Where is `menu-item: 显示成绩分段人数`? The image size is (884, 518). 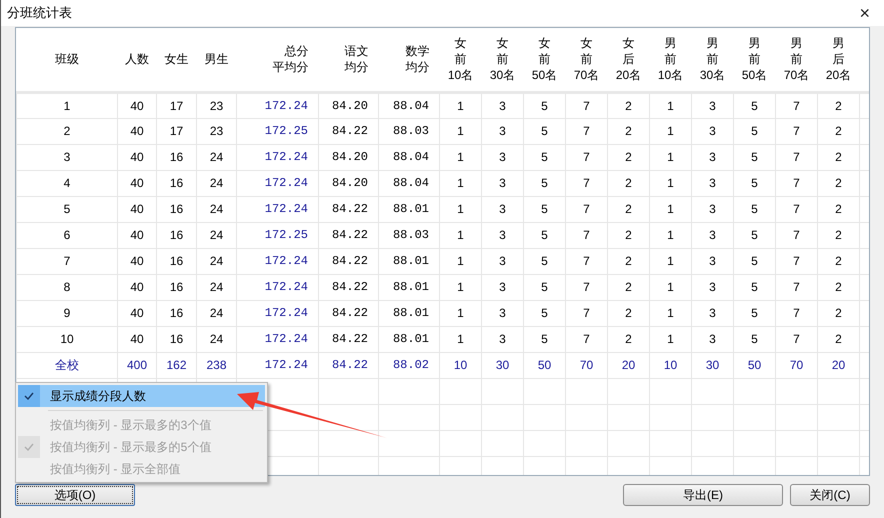
menu-item: 显示成绩分段人数 is located at coordinates (141, 396).